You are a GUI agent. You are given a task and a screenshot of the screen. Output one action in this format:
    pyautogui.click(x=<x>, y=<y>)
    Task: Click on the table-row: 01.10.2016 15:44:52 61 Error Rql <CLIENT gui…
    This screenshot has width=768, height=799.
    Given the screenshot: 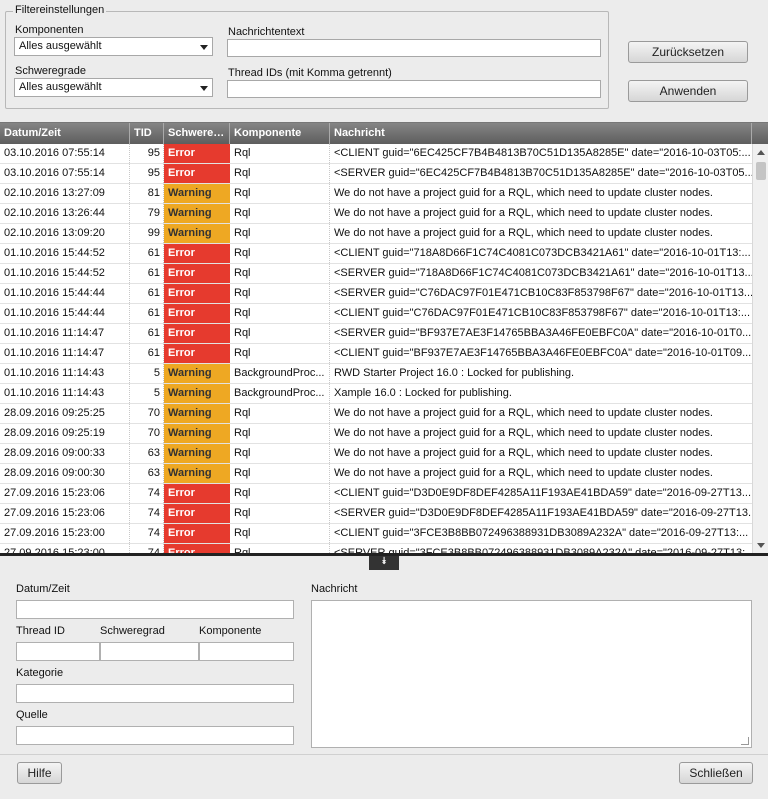 What is the action you would take?
    pyautogui.click(x=376, y=254)
    